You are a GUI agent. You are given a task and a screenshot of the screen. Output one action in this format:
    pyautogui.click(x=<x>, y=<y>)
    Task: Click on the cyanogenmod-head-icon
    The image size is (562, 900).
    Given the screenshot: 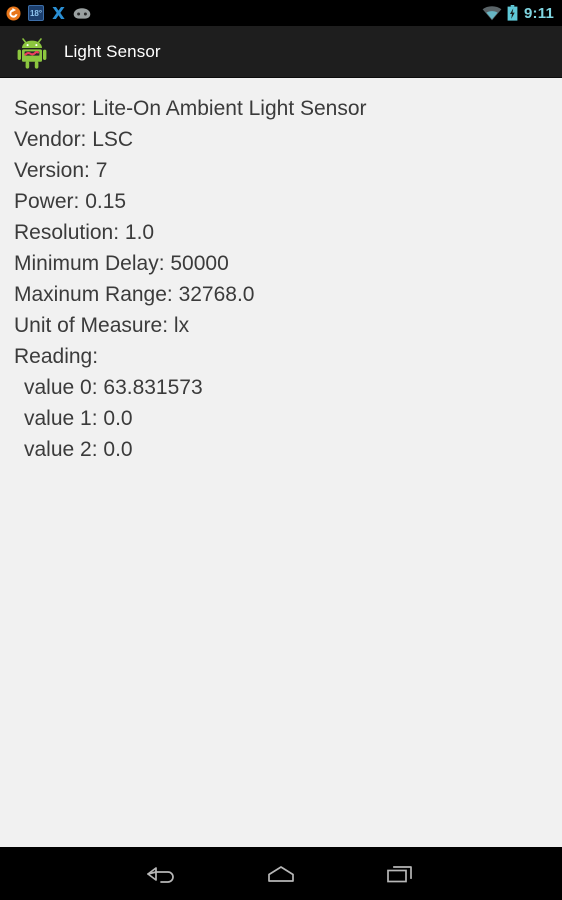 What is the action you would take?
    pyautogui.click(x=82, y=13)
    